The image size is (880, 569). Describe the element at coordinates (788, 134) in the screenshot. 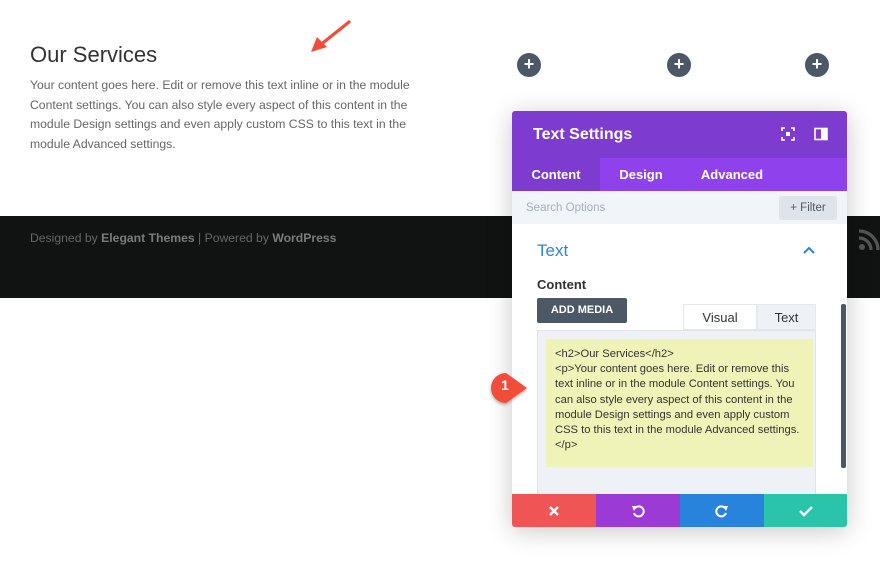

I see `expand-icon` at that location.